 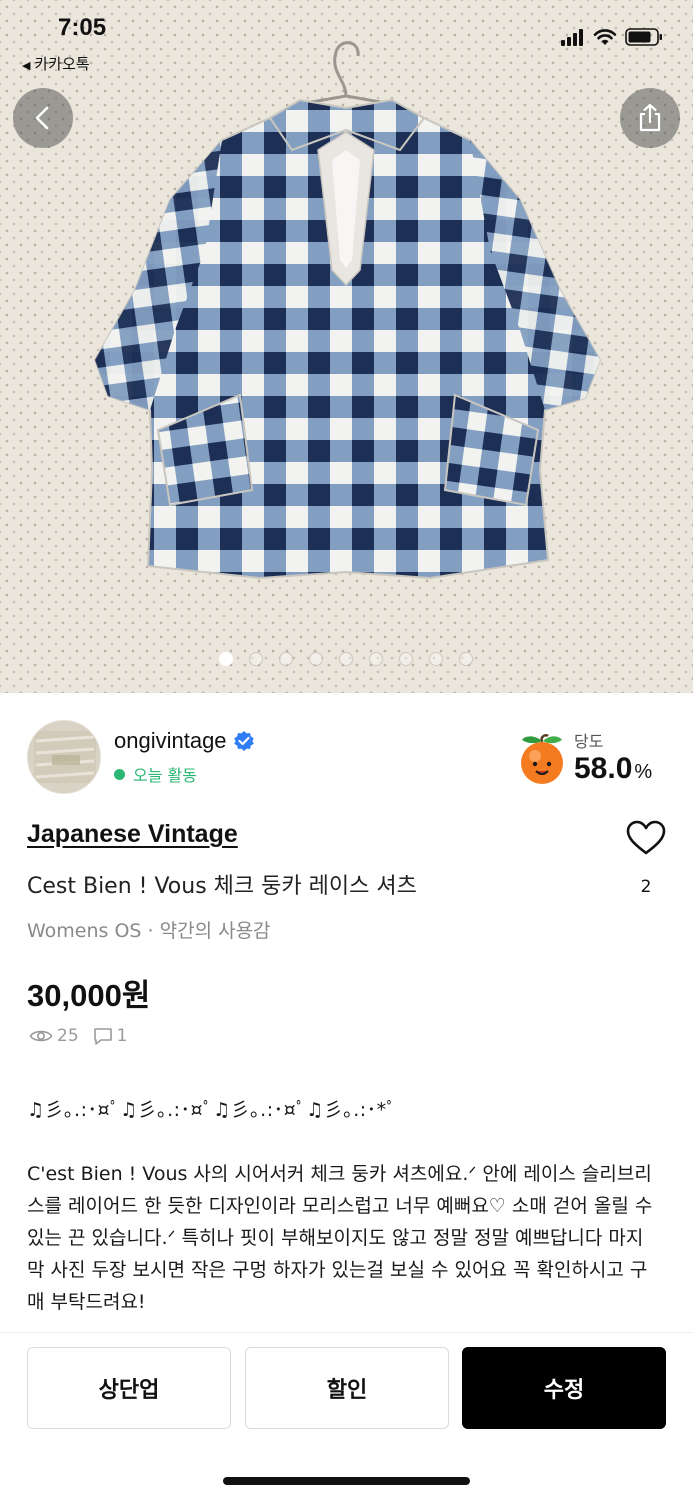 What do you see at coordinates (243, 741) in the screenshot?
I see `verified-badge-icon` at bounding box center [243, 741].